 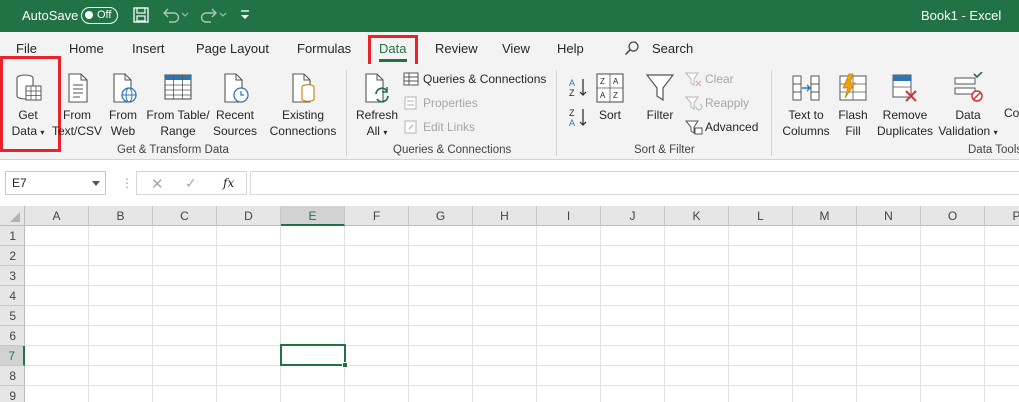 What do you see at coordinates (228, 183) in the screenshot?
I see `insert-function-button: fx` at bounding box center [228, 183].